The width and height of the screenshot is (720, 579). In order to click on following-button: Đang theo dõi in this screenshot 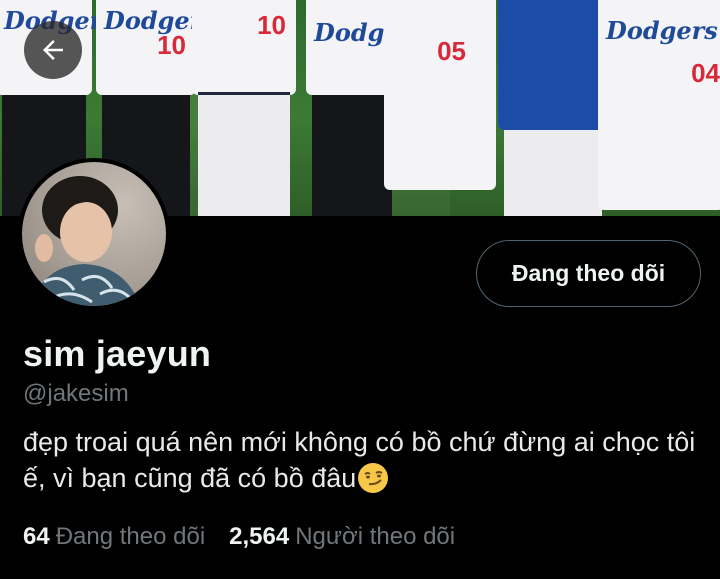, I will do `click(588, 273)`.